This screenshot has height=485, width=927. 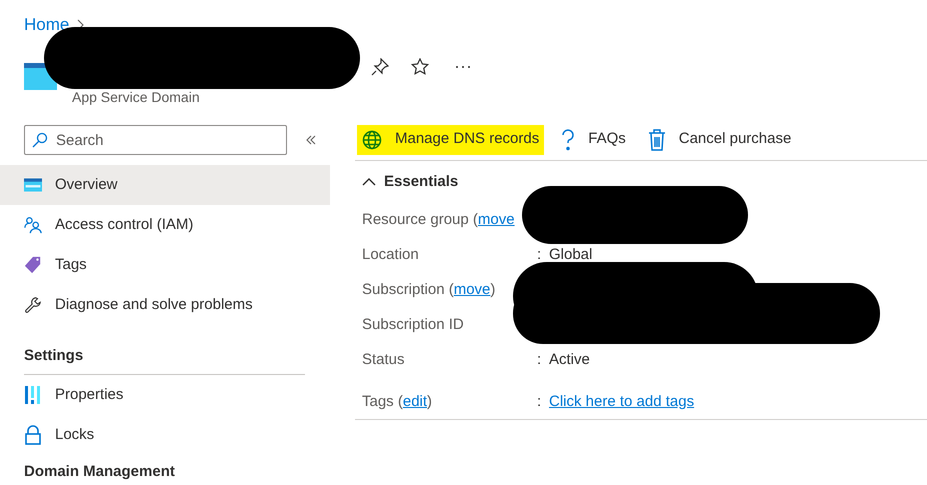 I want to click on field-label: Location, so click(x=390, y=255).